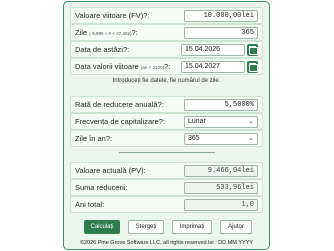 The image size is (334, 251). What do you see at coordinates (102, 227) in the screenshot?
I see `calculate-button: Calculați` at bounding box center [102, 227].